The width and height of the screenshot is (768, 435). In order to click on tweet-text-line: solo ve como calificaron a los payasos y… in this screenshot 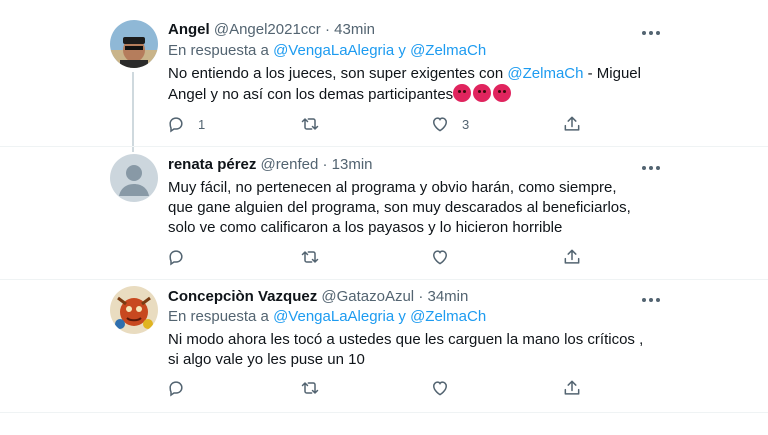, I will do `click(365, 227)`.